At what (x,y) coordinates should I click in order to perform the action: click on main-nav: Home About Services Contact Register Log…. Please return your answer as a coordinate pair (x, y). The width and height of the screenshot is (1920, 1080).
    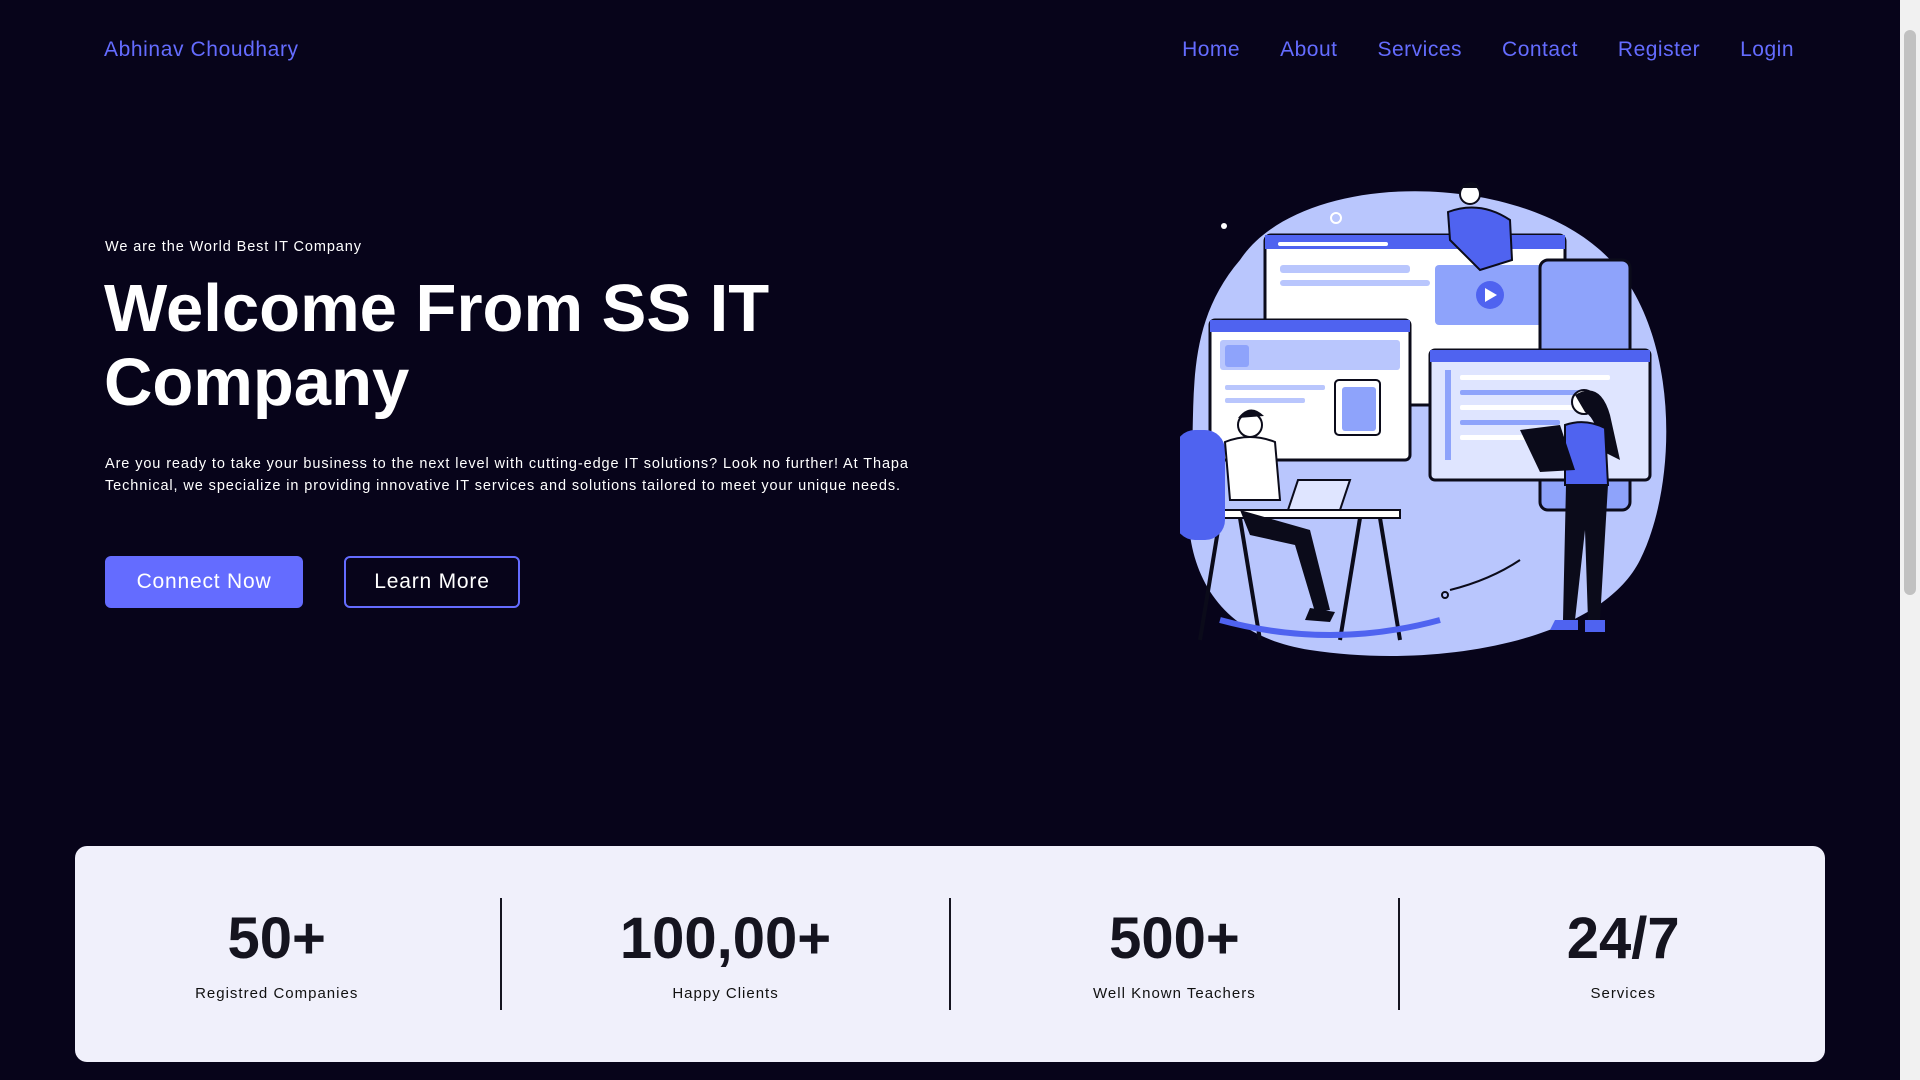
    Looking at the image, I should click on (1488, 50).